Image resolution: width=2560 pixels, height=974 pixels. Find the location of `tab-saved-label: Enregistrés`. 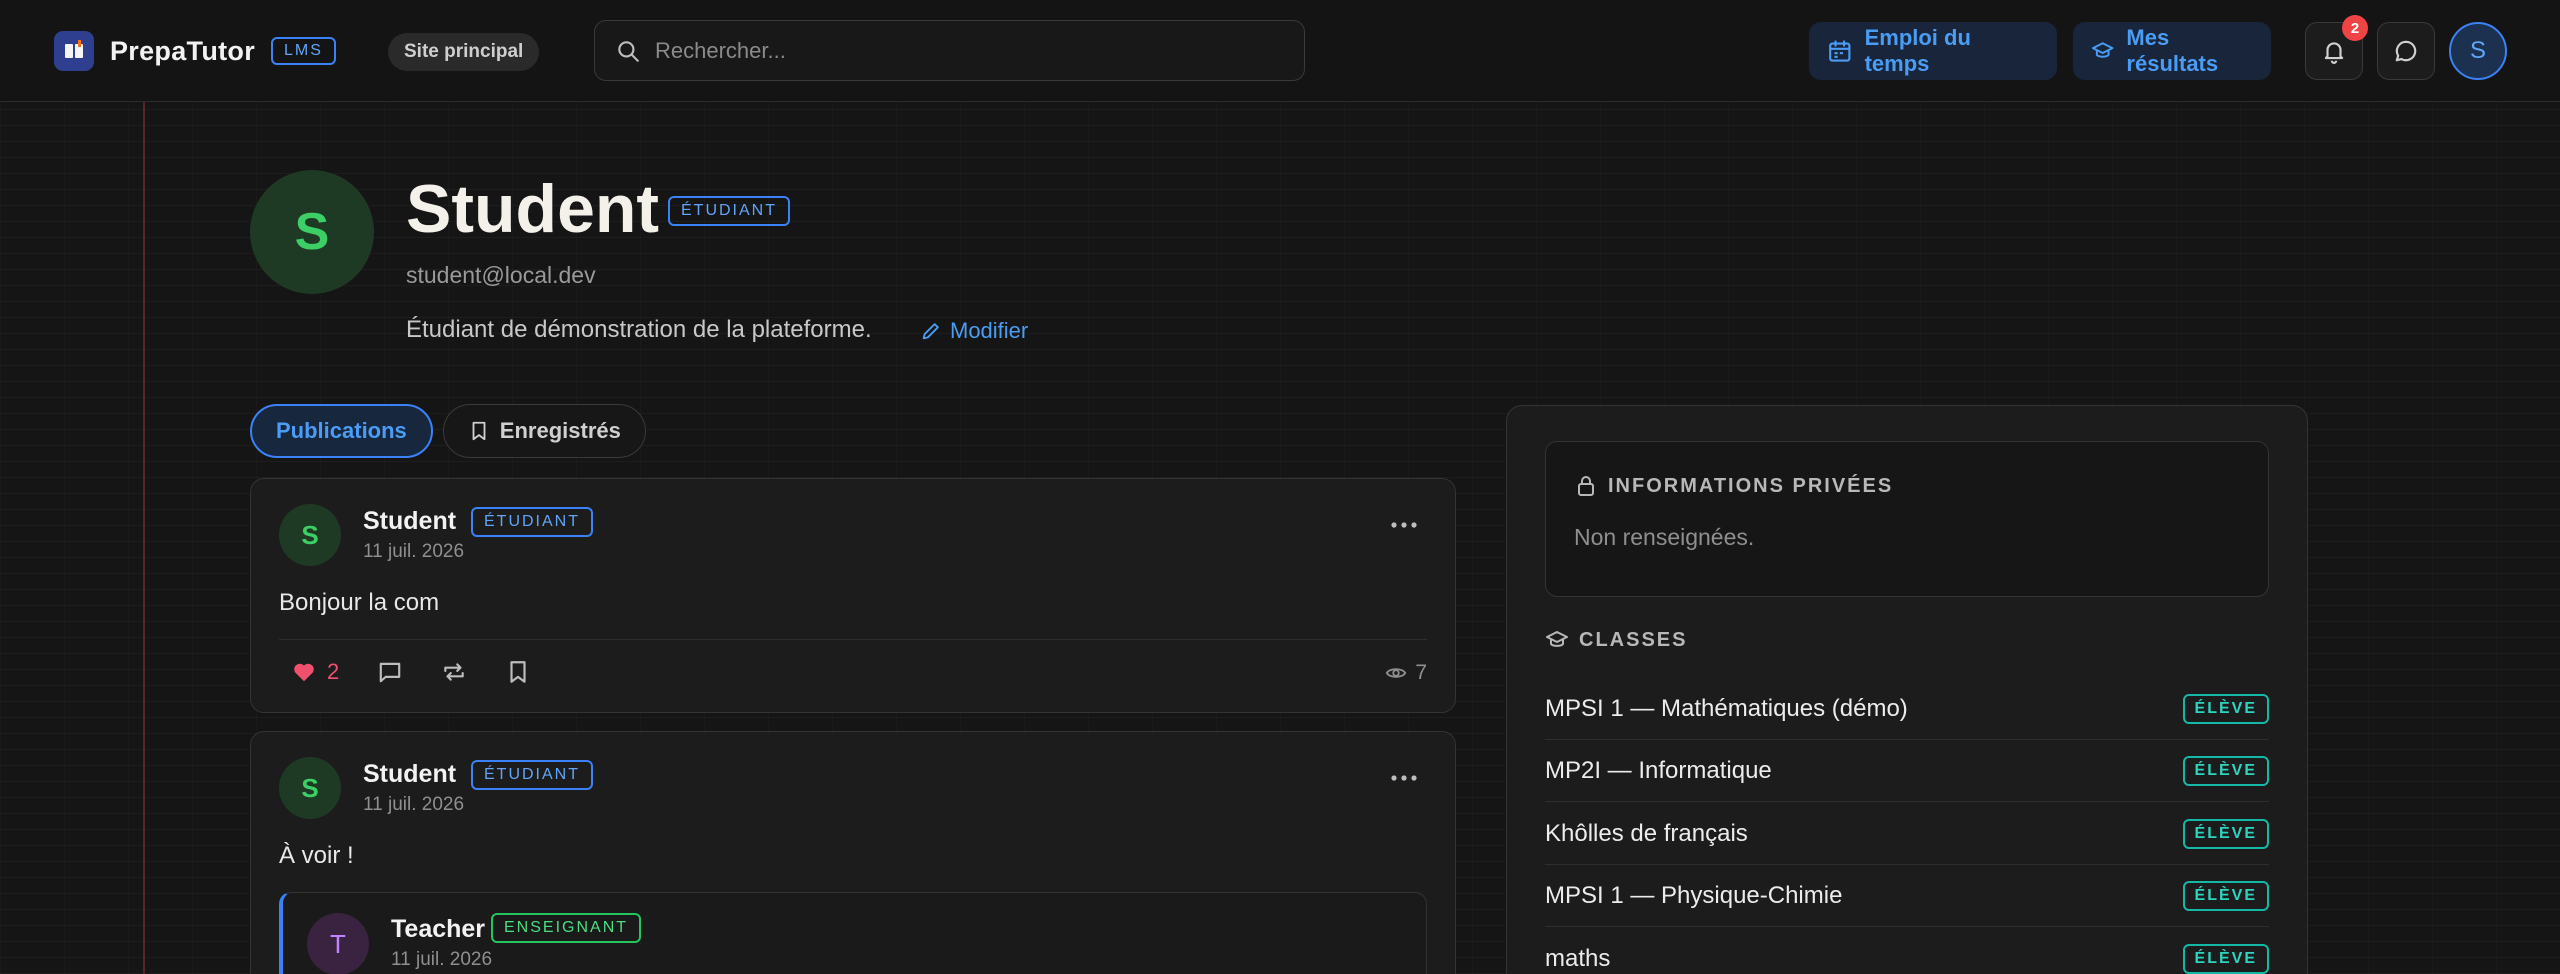

tab-saved-label: Enregistrés is located at coordinates (560, 430).